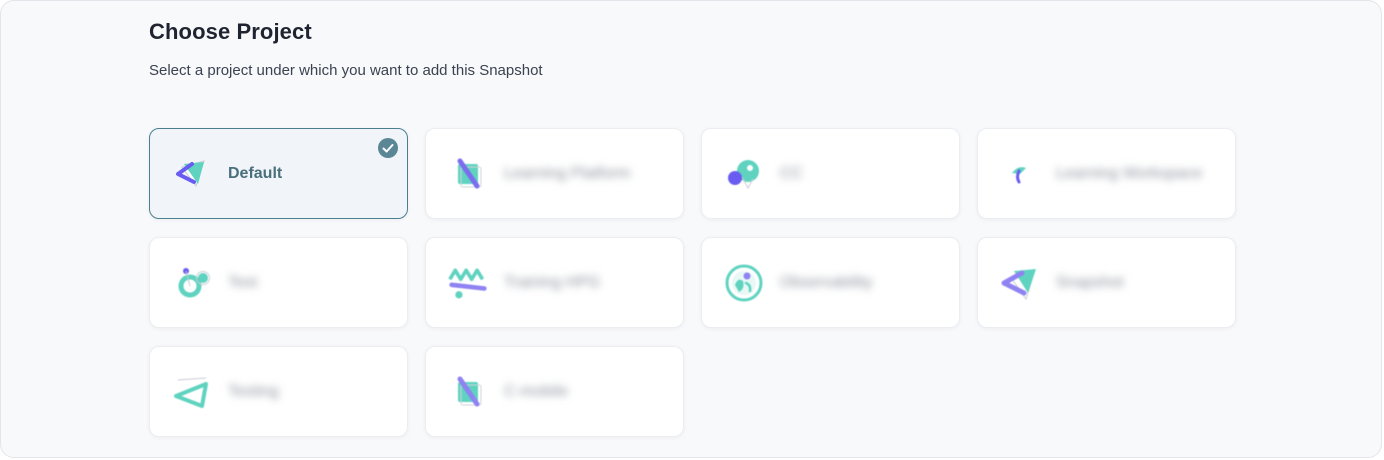 This screenshot has height=460, width=1384. What do you see at coordinates (255, 173) in the screenshot?
I see `project-label: Default` at bounding box center [255, 173].